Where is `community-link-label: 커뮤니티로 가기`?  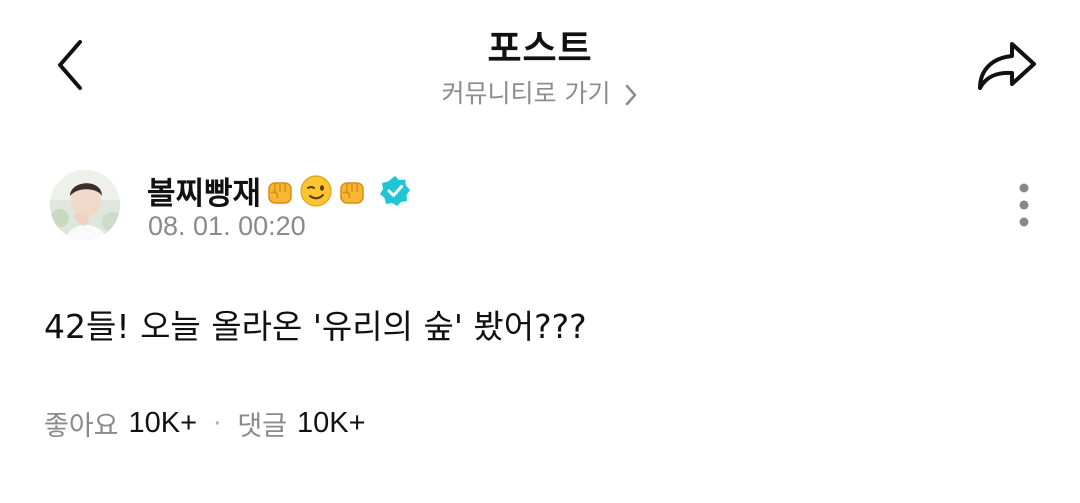 community-link-label: 커뮤니티로 가기 is located at coordinates (526, 93).